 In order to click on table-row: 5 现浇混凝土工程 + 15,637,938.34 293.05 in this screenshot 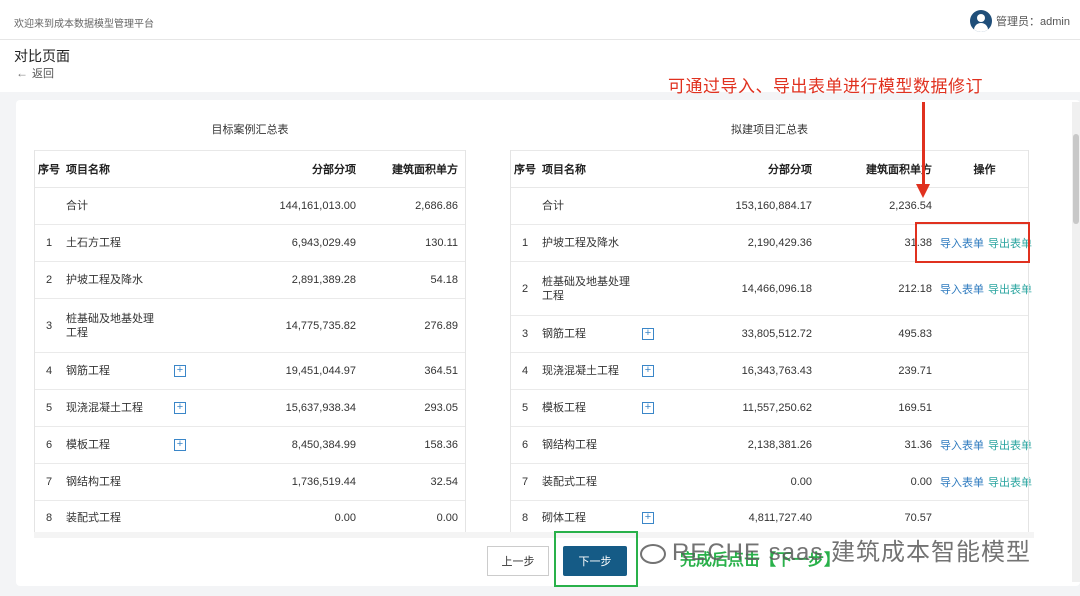, I will do `click(250, 408)`.